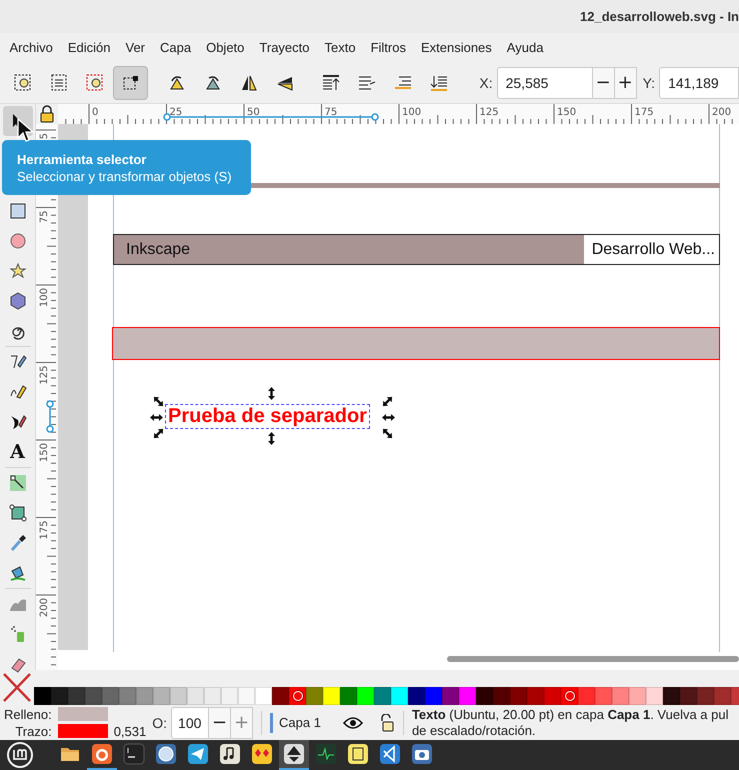 The width and height of the screenshot is (739, 770). Describe the element at coordinates (340, 48) in the screenshot. I see `menu-item: Texto` at that location.